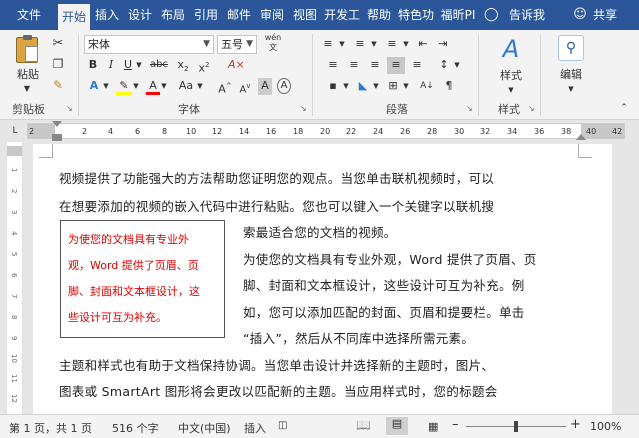 The height and width of the screenshot is (438, 639). I want to click on font-color-icon: A, so click(153, 86).